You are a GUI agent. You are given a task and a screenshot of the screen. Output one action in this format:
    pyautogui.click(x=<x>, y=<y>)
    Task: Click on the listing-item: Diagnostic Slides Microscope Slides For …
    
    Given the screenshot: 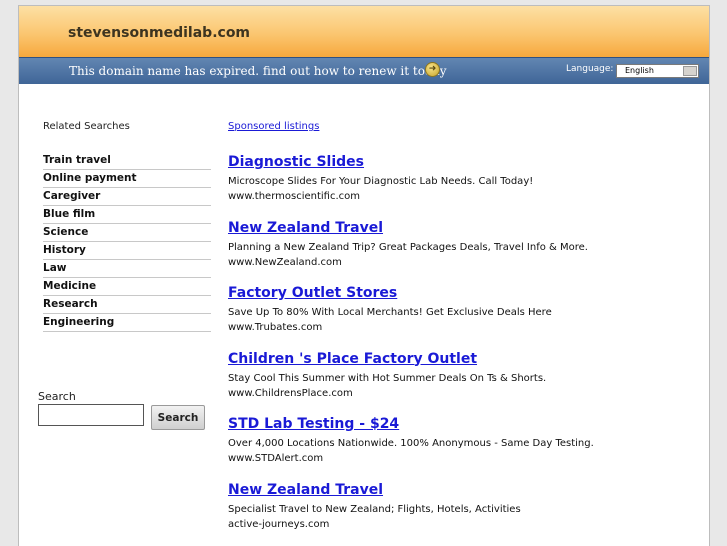 What is the action you would take?
    pyautogui.click(x=463, y=186)
    